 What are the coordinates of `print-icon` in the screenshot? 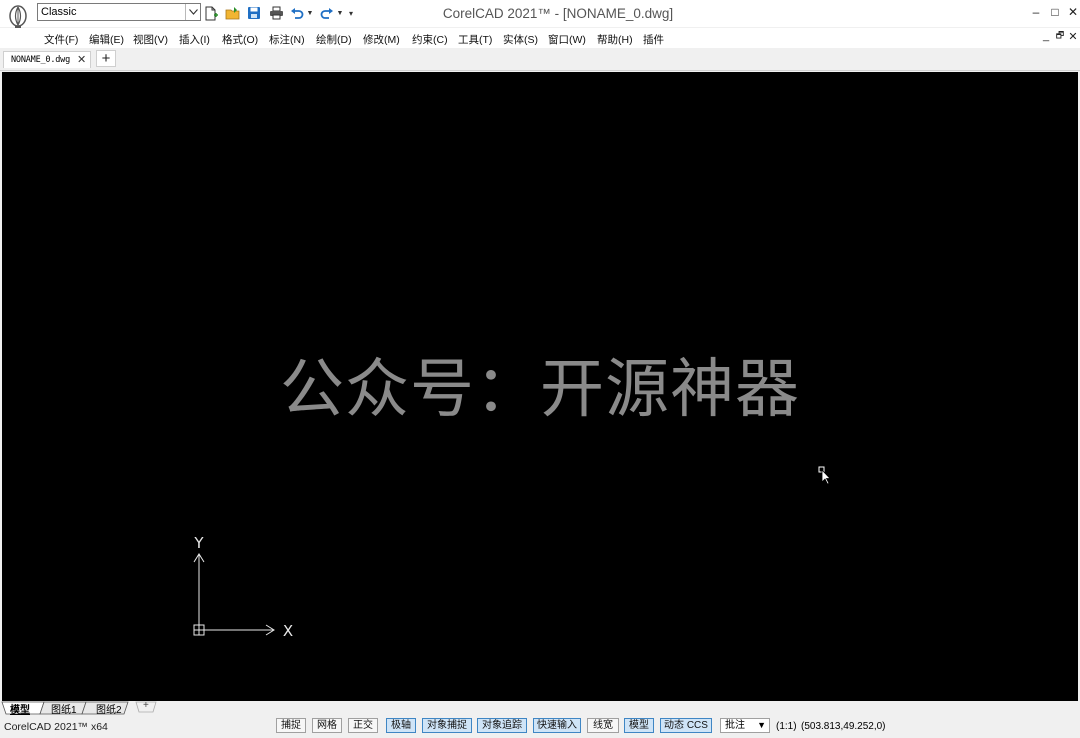 It's located at (276, 13).